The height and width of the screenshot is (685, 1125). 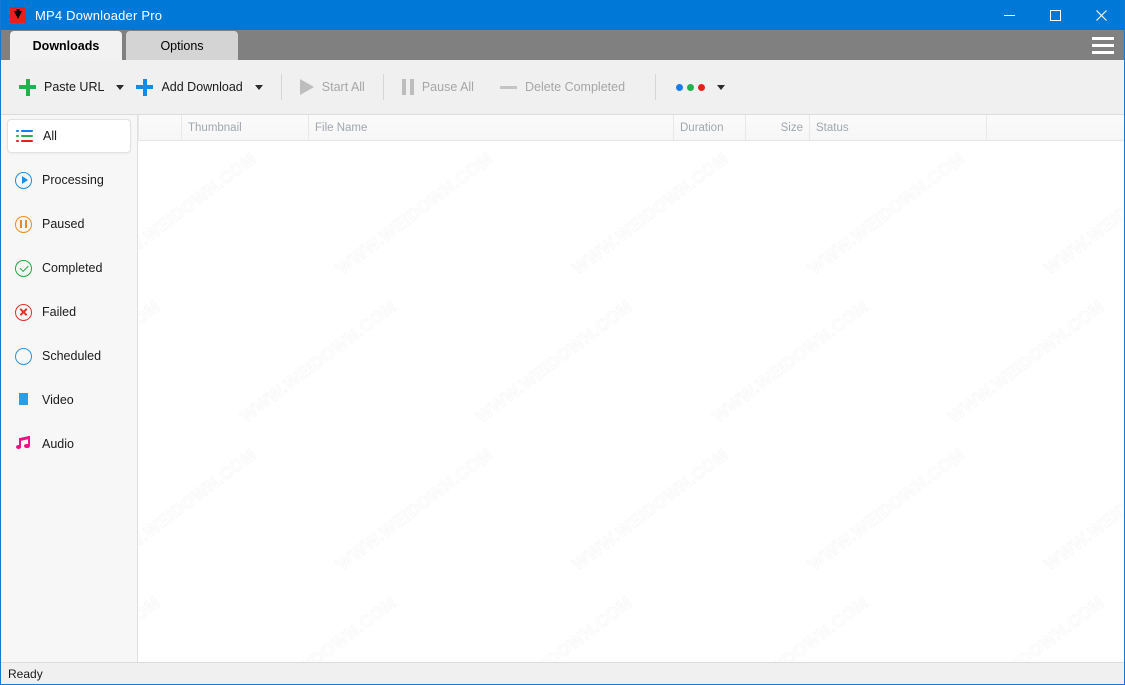 I want to click on music-note-icon, so click(x=23, y=444).